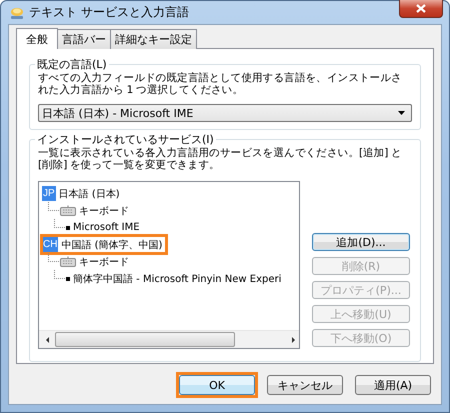 Image resolution: width=450 pixels, height=413 pixels. Describe the element at coordinates (401, 113) in the screenshot. I see `dropdown-arrow-icon` at that location.